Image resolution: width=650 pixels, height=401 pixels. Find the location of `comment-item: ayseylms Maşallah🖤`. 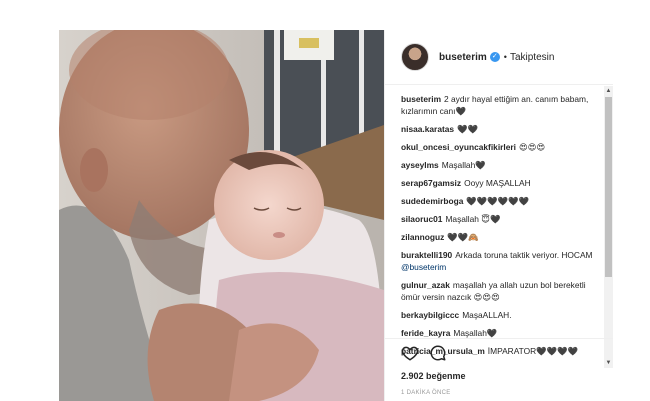

comment-item: ayseylms Maşallah🖤 is located at coordinates (501, 165).